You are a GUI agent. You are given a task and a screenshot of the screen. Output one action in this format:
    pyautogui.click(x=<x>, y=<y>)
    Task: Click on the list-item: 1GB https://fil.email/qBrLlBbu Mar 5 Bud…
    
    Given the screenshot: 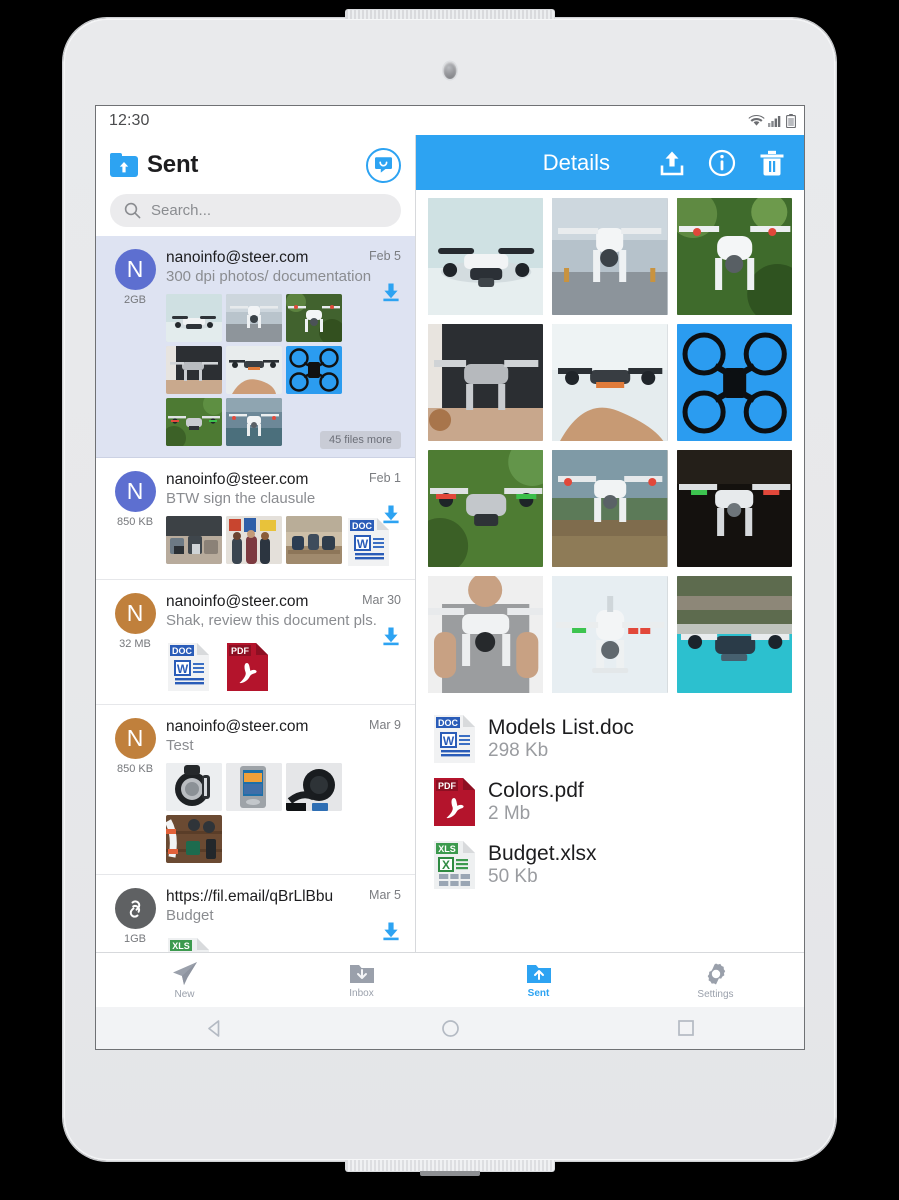 What is the action you would take?
    pyautogui.click(x=255, y=913)
    